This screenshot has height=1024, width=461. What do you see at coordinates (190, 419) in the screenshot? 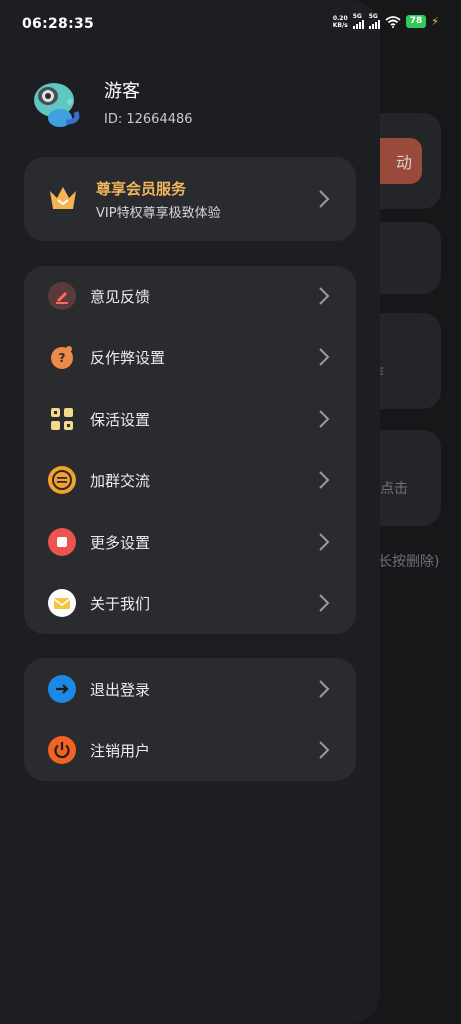
I see `menu-item-keep-alive: 保活设置` at bounding box center [190, 419].